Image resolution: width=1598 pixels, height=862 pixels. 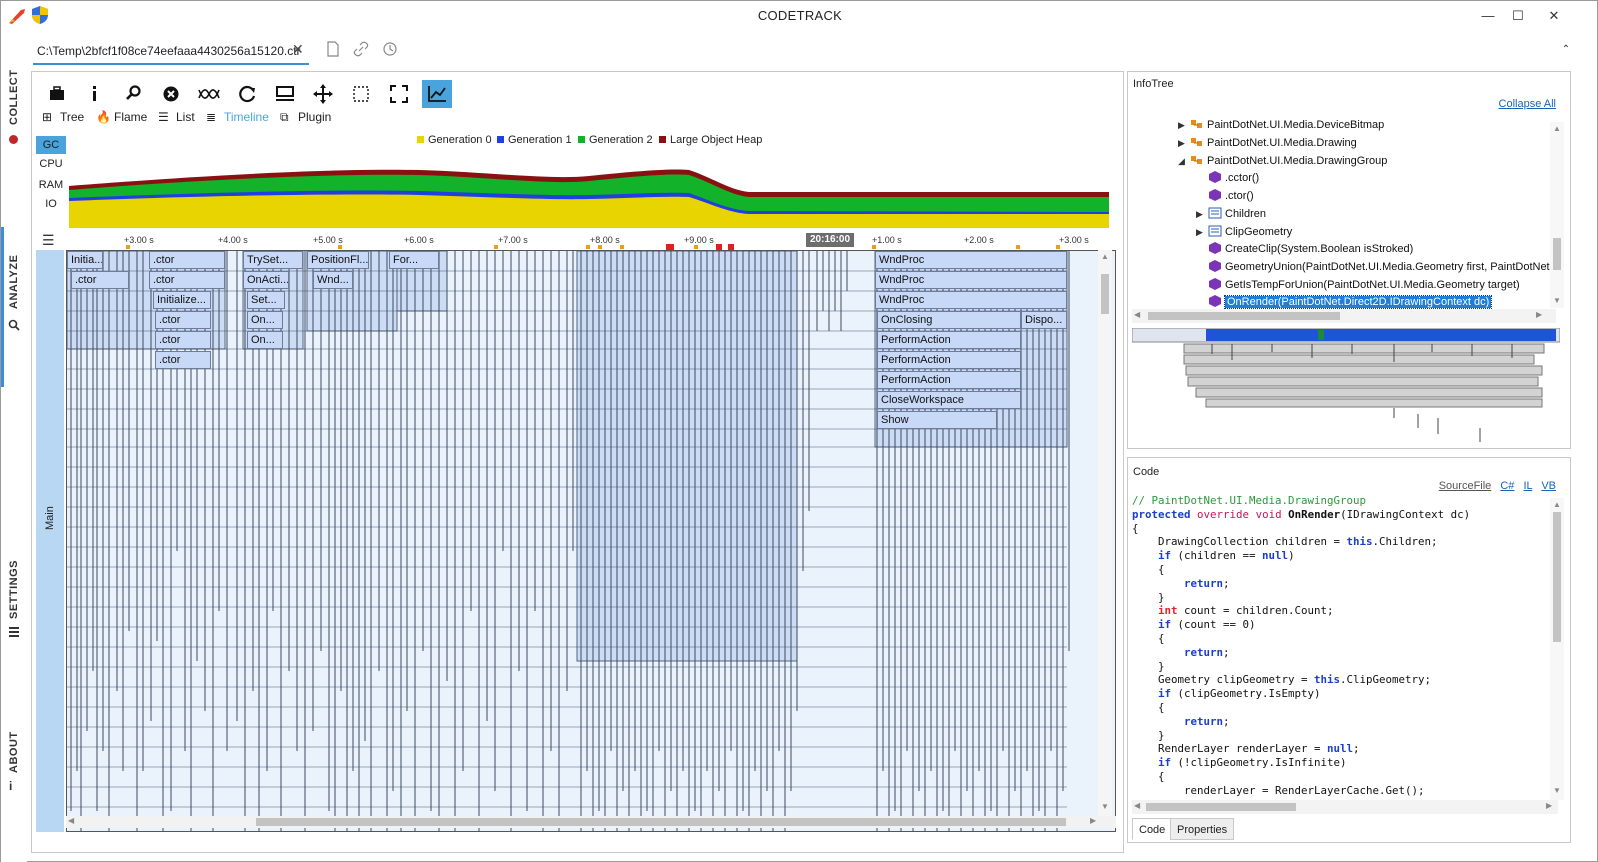 What do you see at coordinates (1231, 214) in the screenshot?
I see `tree-row-property: ▶ Children` at bounding box center [1231, 214].